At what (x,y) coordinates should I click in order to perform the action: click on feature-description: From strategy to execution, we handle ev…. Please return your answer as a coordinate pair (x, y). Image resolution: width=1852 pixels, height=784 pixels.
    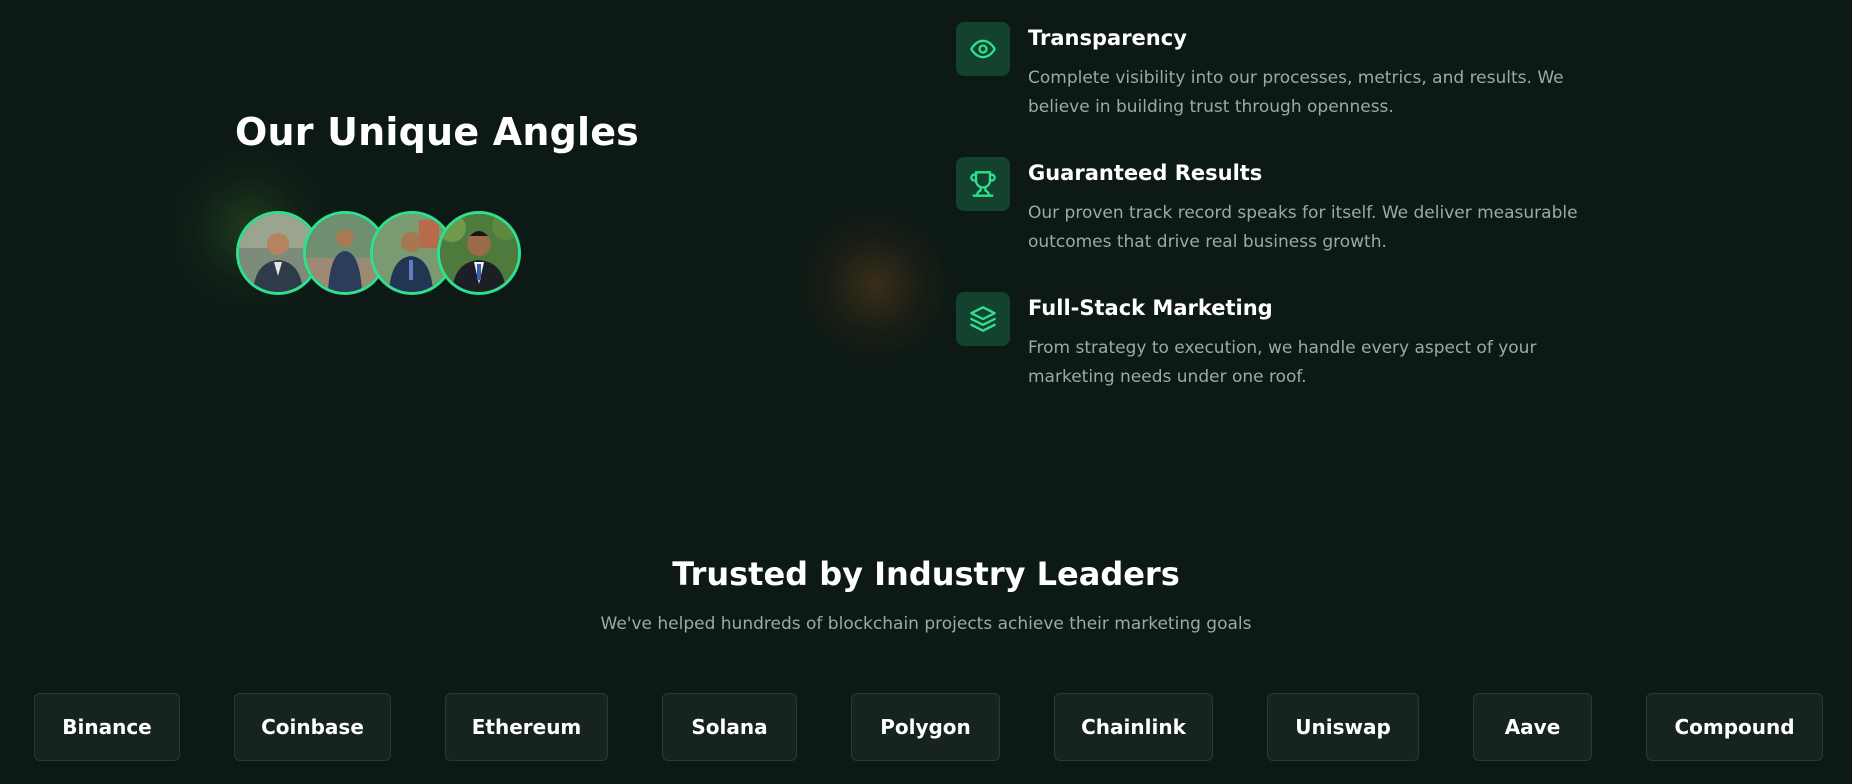
    Looking at the image, I should click on (1282, 362).